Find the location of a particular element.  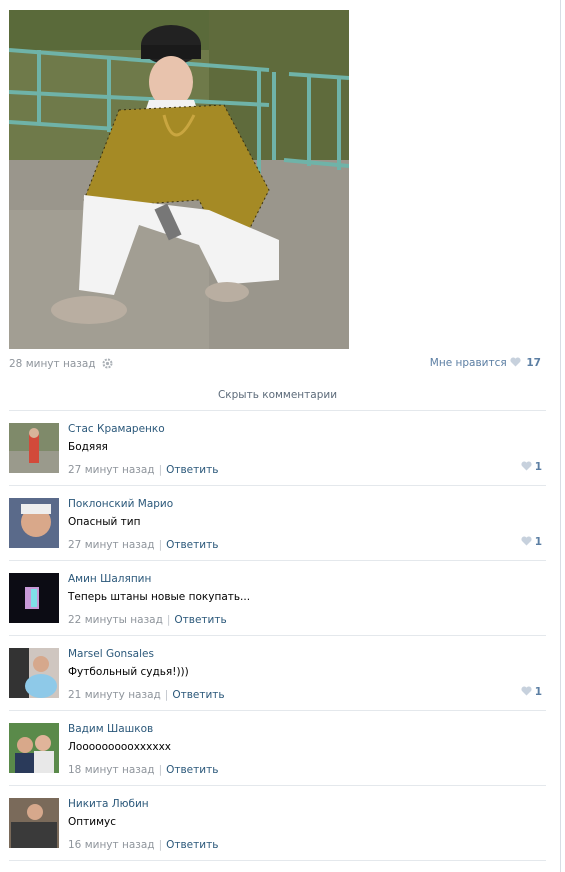

like-label: Мне нравится is located at coordinates (468, 363).